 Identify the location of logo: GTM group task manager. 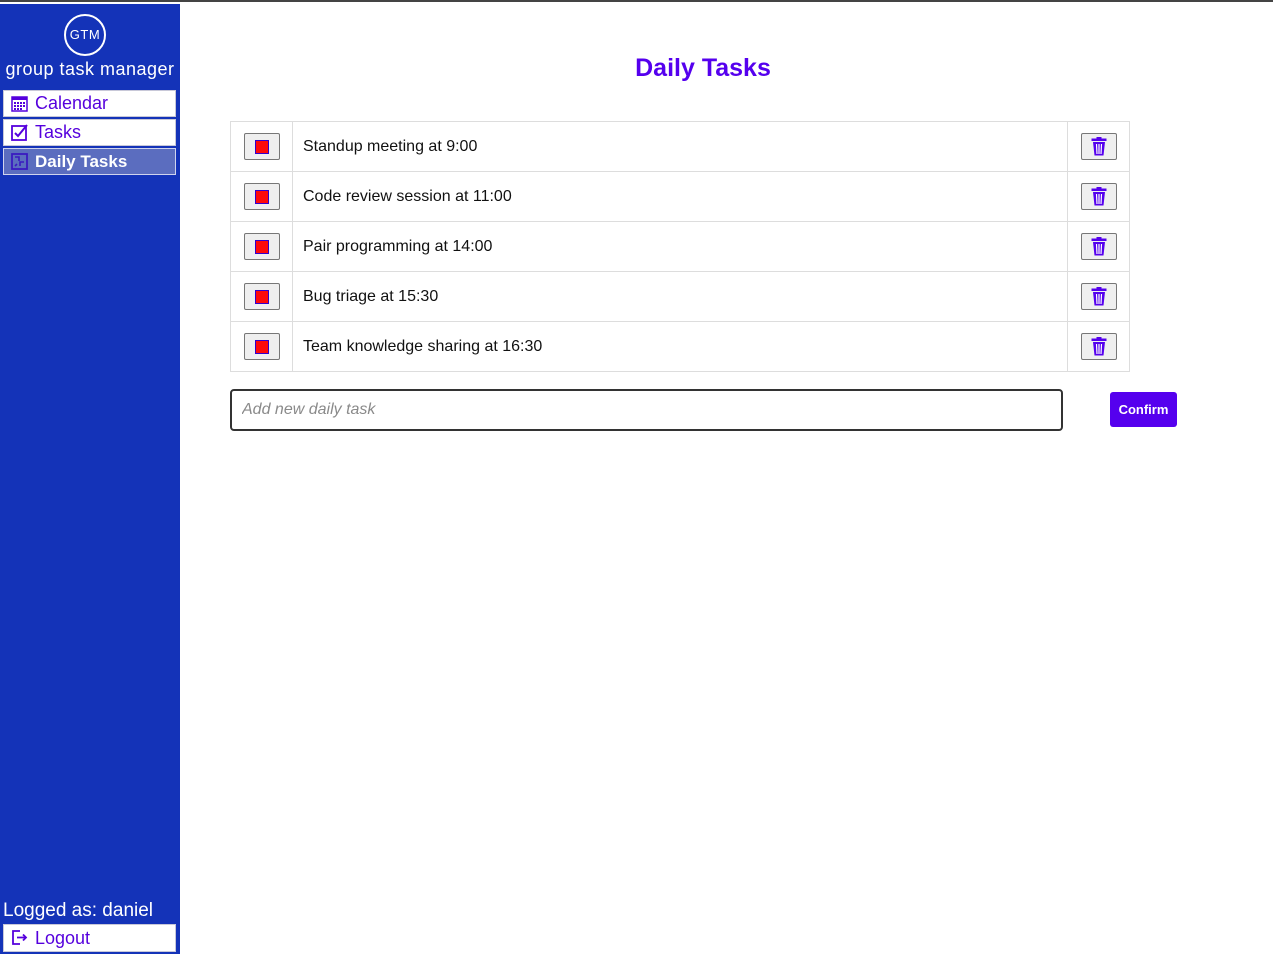
(90, 48).